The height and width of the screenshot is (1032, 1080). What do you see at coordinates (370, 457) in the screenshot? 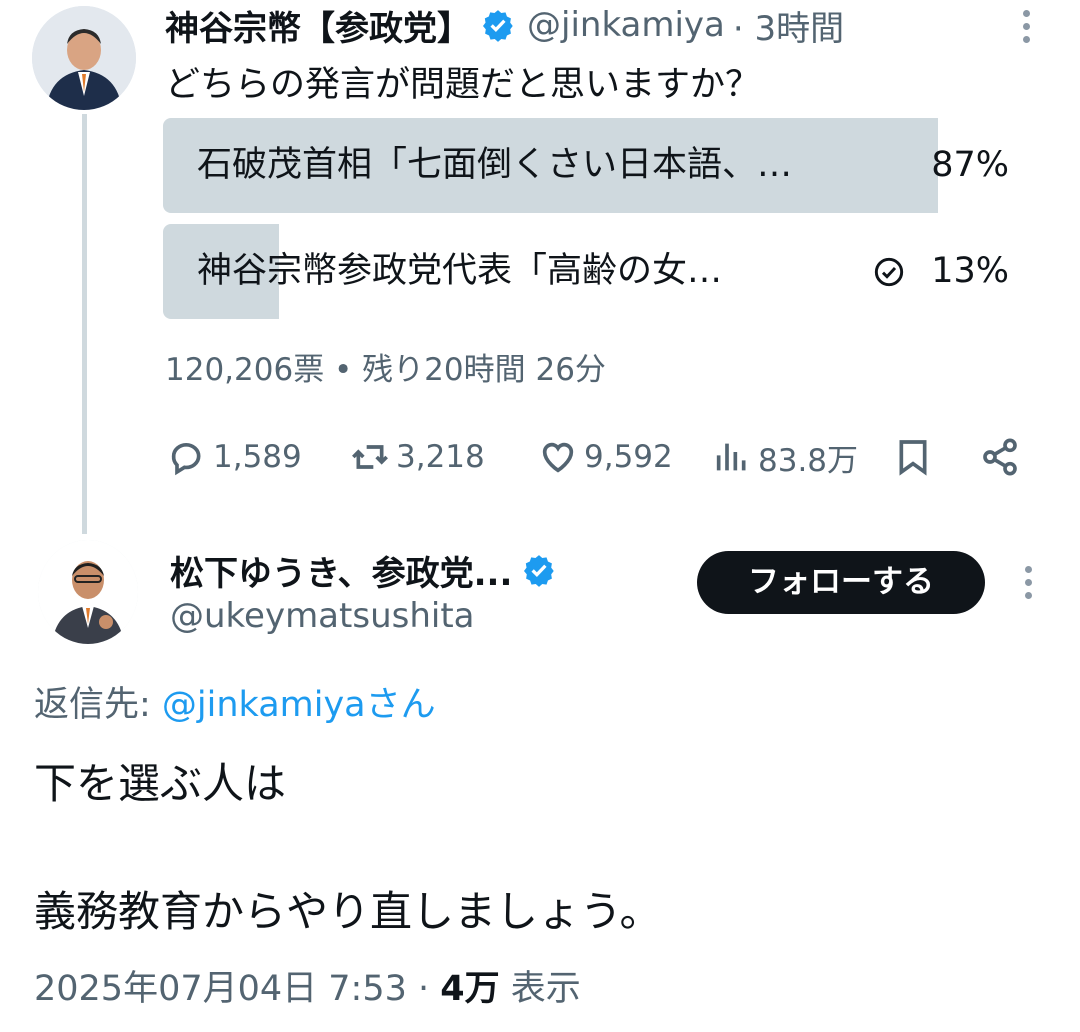
I see `retweet-icon` at bounding box center [370, 457].